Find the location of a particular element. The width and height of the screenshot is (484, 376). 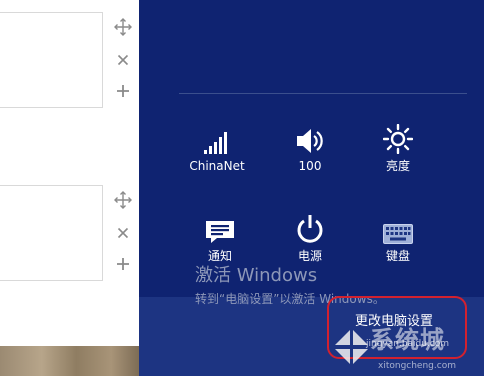

background-image-strip is located at coordinates (69, 361).